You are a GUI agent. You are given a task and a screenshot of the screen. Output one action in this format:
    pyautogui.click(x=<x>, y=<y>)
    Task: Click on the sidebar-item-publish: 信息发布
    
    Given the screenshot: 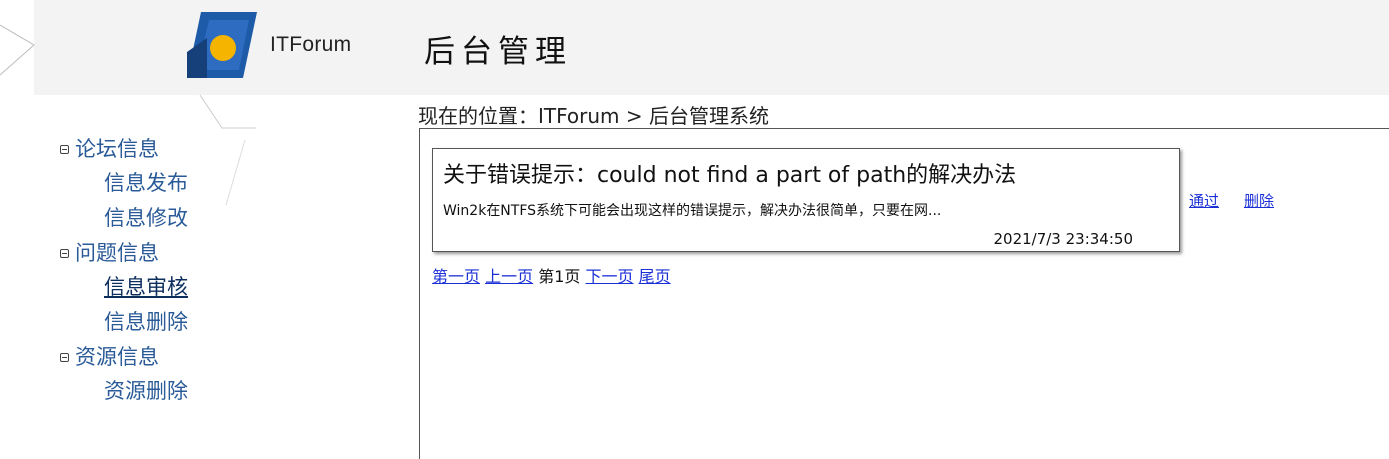 What is the action you would take?
    pyautogui.click(x=124, y=183)
    